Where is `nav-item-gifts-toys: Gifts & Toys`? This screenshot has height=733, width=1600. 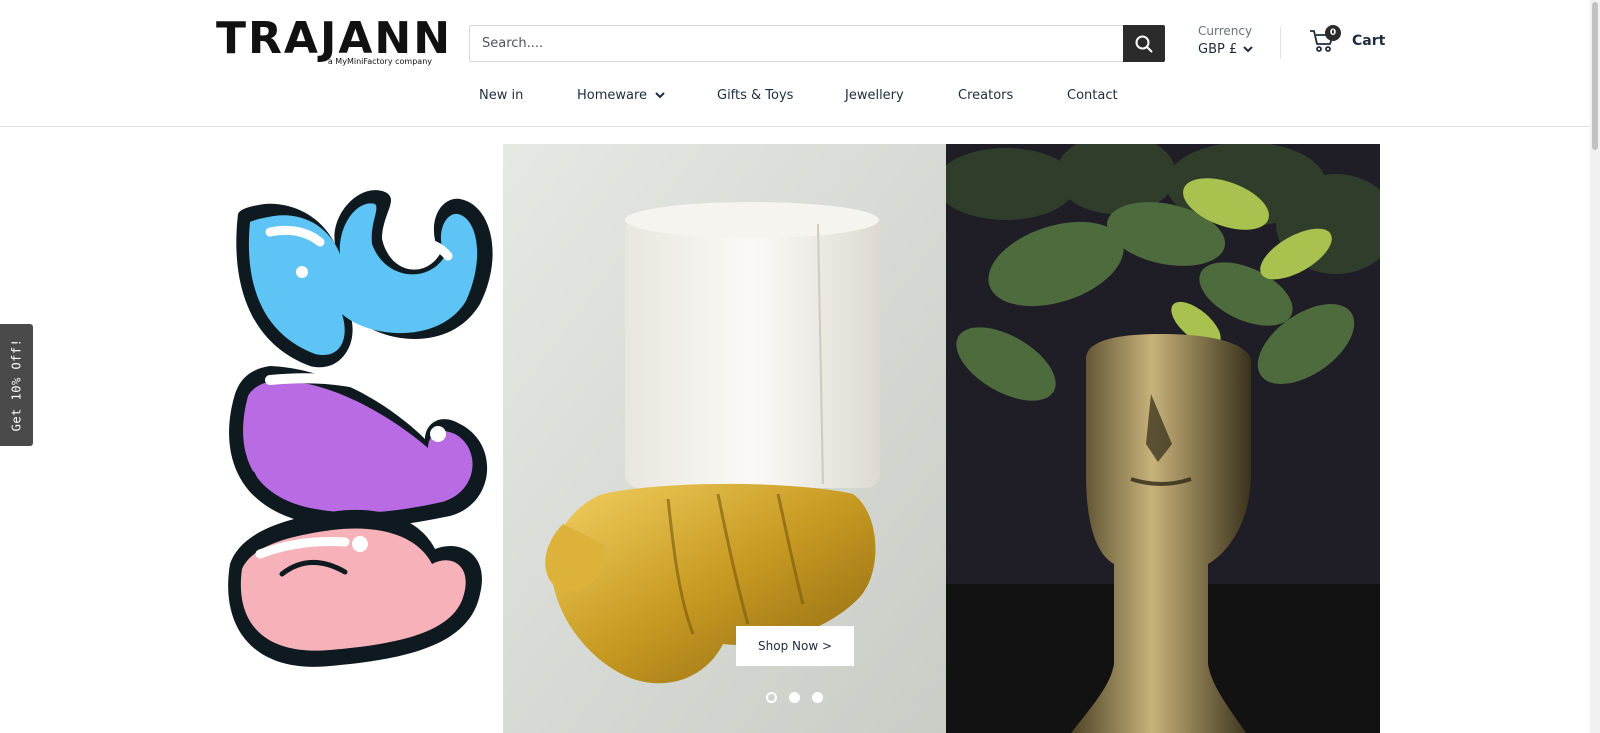 nav-item-gifts-toys: Gifts & Toys is located at coordinates (755, 95).